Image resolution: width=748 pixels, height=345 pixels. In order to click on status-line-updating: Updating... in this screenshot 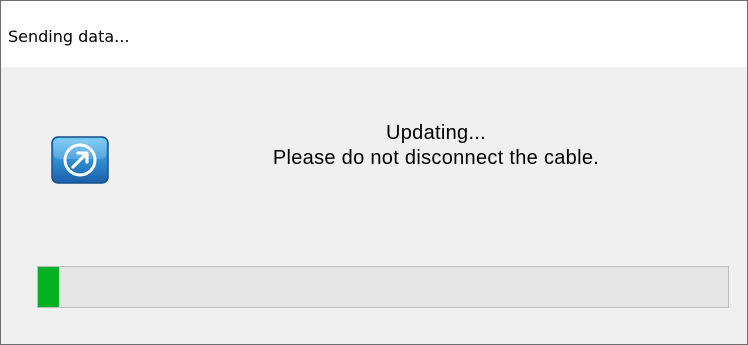, I will do `click(436, 133)`.